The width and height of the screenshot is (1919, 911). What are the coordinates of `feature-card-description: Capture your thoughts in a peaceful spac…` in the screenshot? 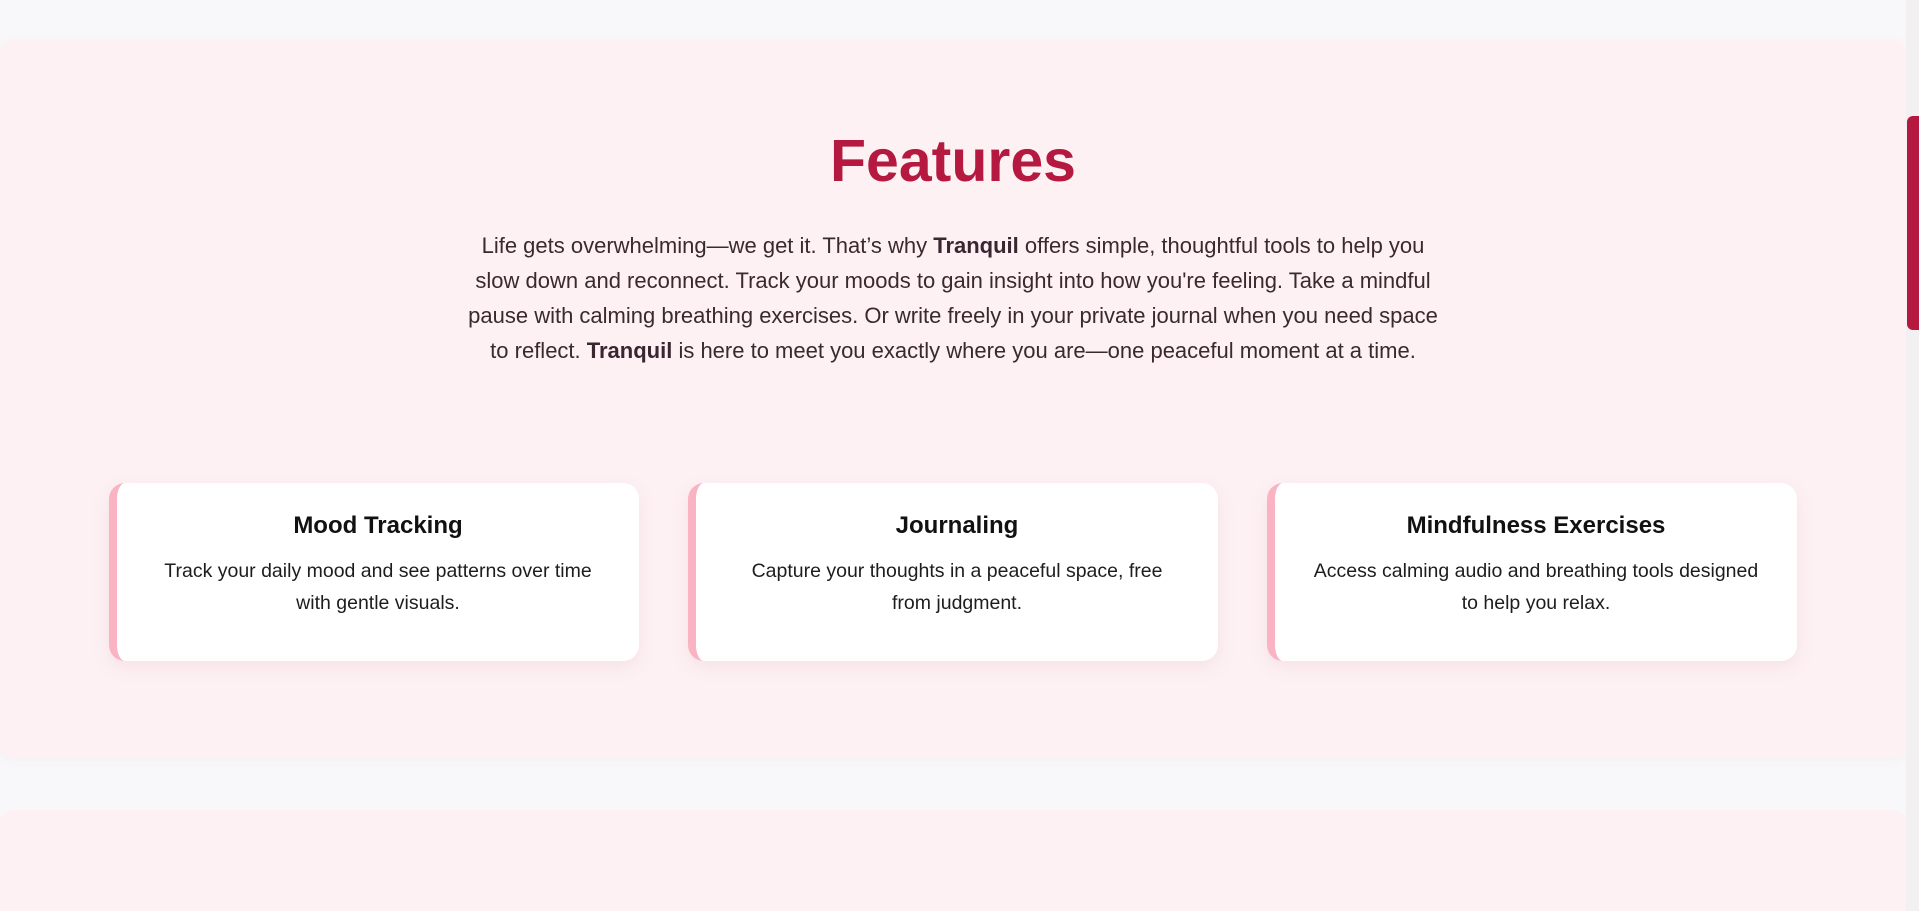 It's located at (957, 587).